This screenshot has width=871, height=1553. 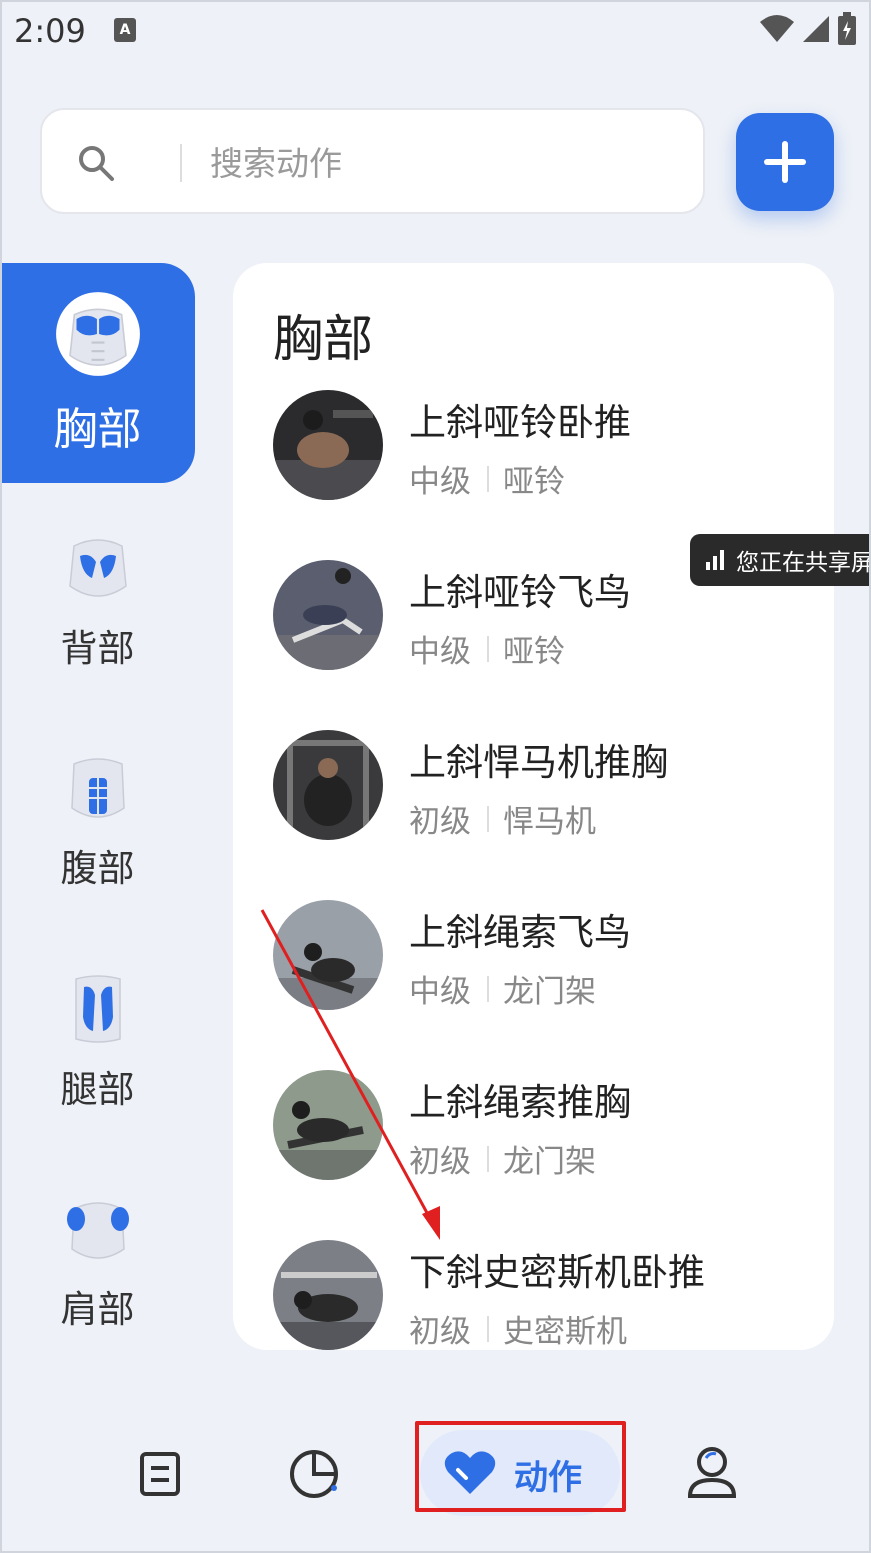 I want to click on profile-icon, so click(x=712, y=1472).